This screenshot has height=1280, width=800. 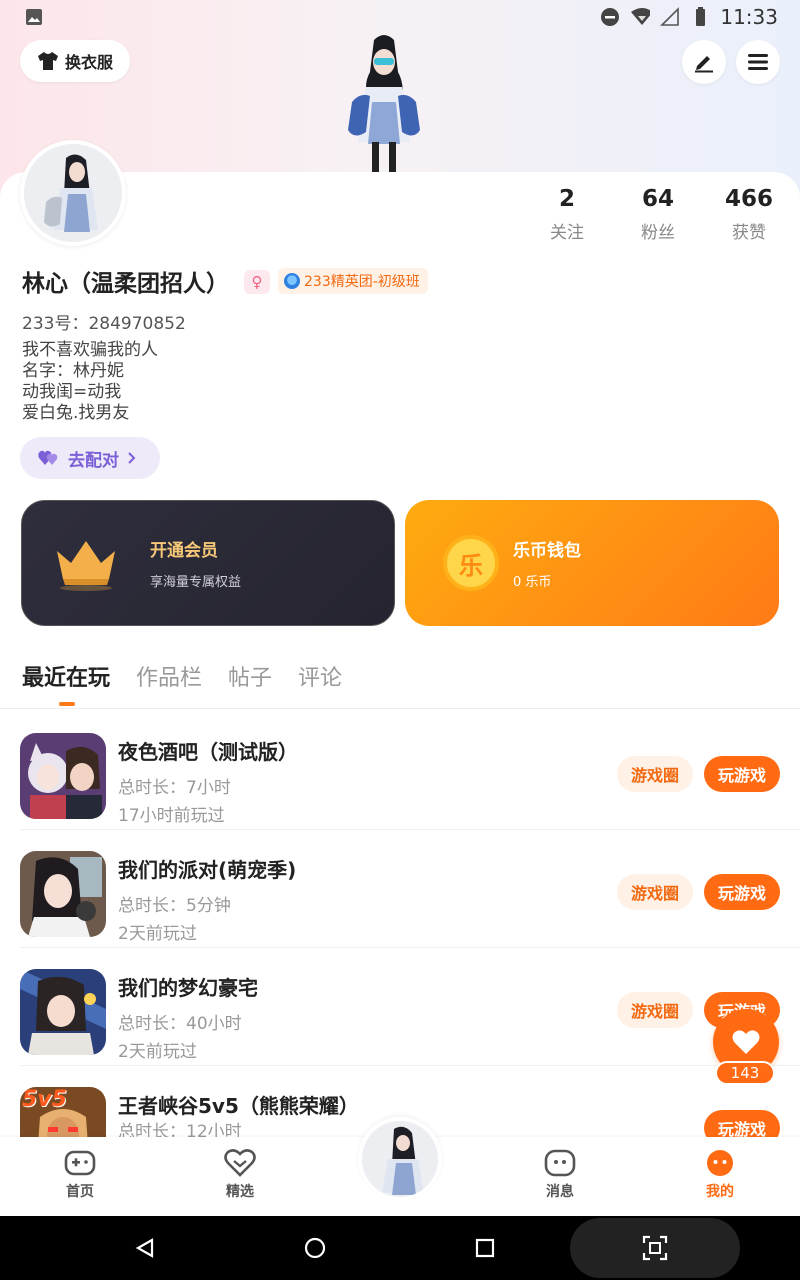 I want to click on game-duration: 总时长：7小时, so click(x=174, y=788).